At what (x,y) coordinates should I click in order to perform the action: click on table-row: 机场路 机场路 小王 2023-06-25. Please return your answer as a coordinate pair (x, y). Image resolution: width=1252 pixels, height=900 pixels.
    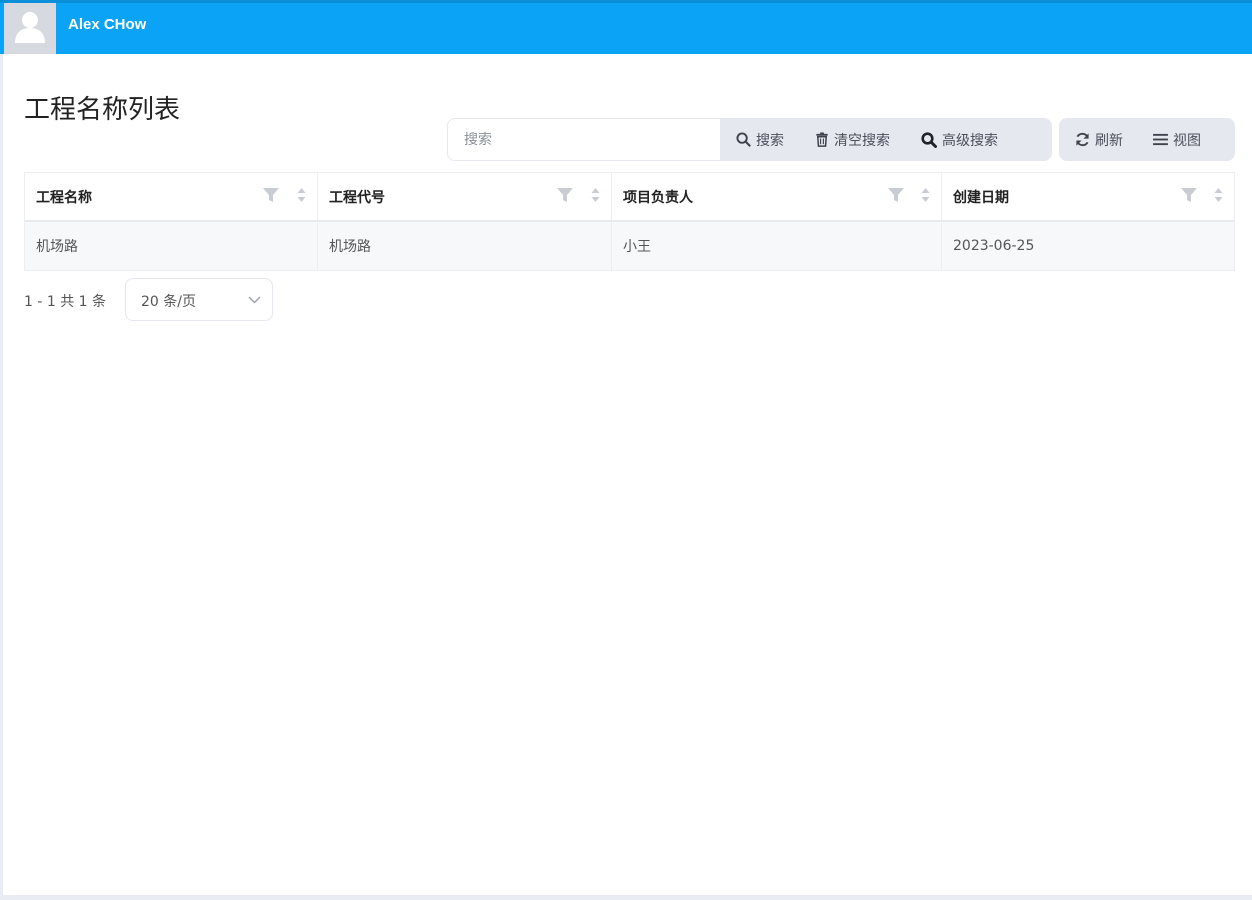
    Looking at the image, I should click on (629, 246).